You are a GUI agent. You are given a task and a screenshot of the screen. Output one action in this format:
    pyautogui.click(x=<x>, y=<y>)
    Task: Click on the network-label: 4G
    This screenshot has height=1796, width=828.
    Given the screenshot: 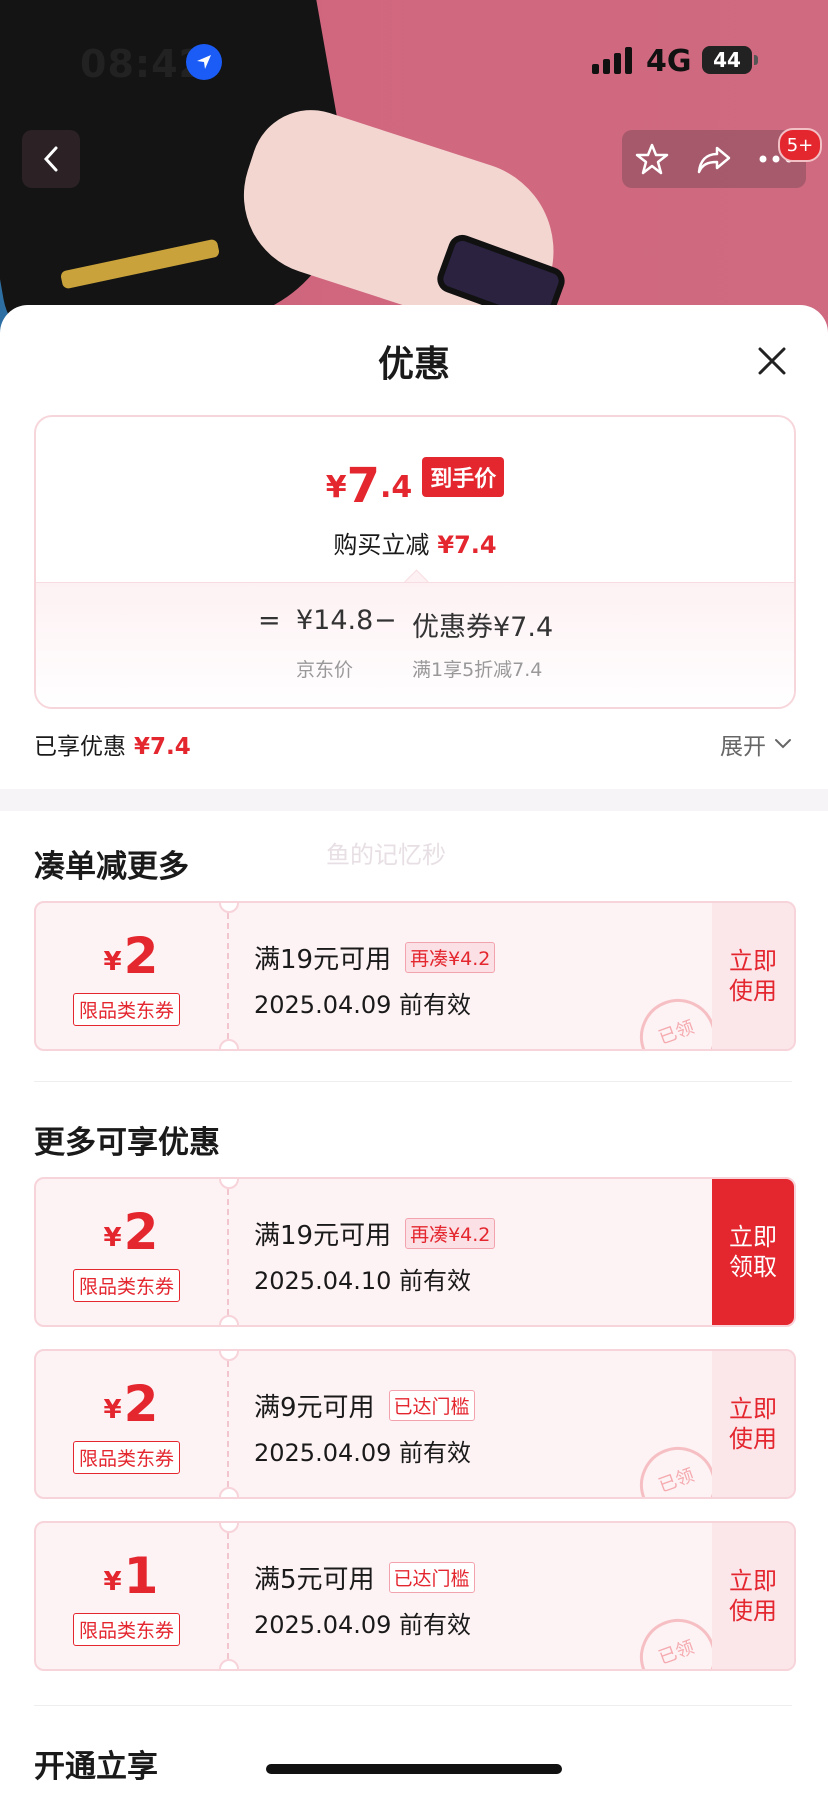 What is the action you would take?
    pyautogui.click(x=669, y=61)
    